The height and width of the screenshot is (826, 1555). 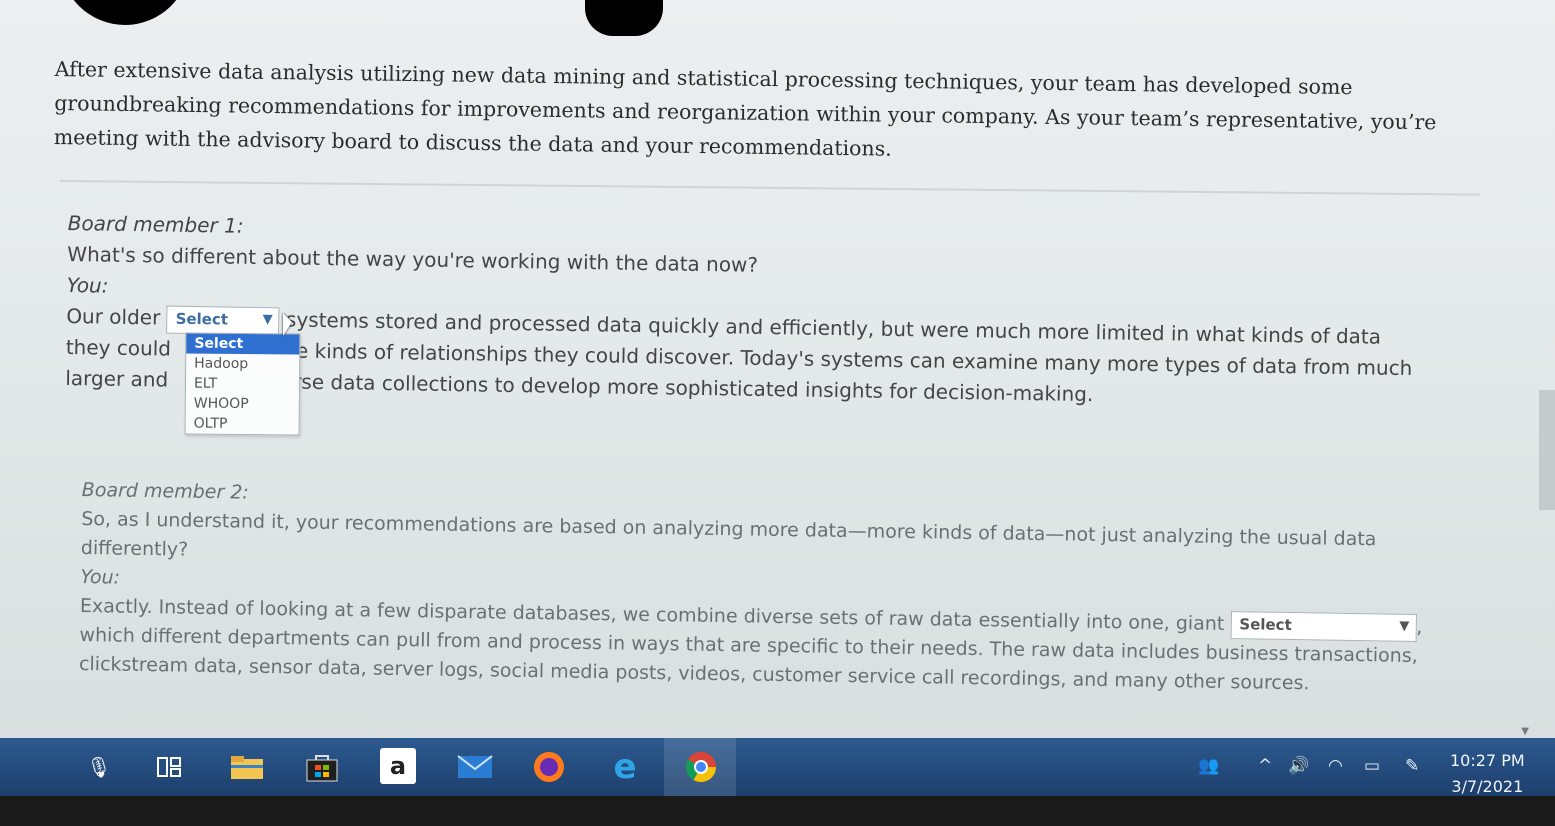 What do you see at coordinates (169, 767) in the screenshot?
I see `task-view-icon` at bounding box center [169, 767].